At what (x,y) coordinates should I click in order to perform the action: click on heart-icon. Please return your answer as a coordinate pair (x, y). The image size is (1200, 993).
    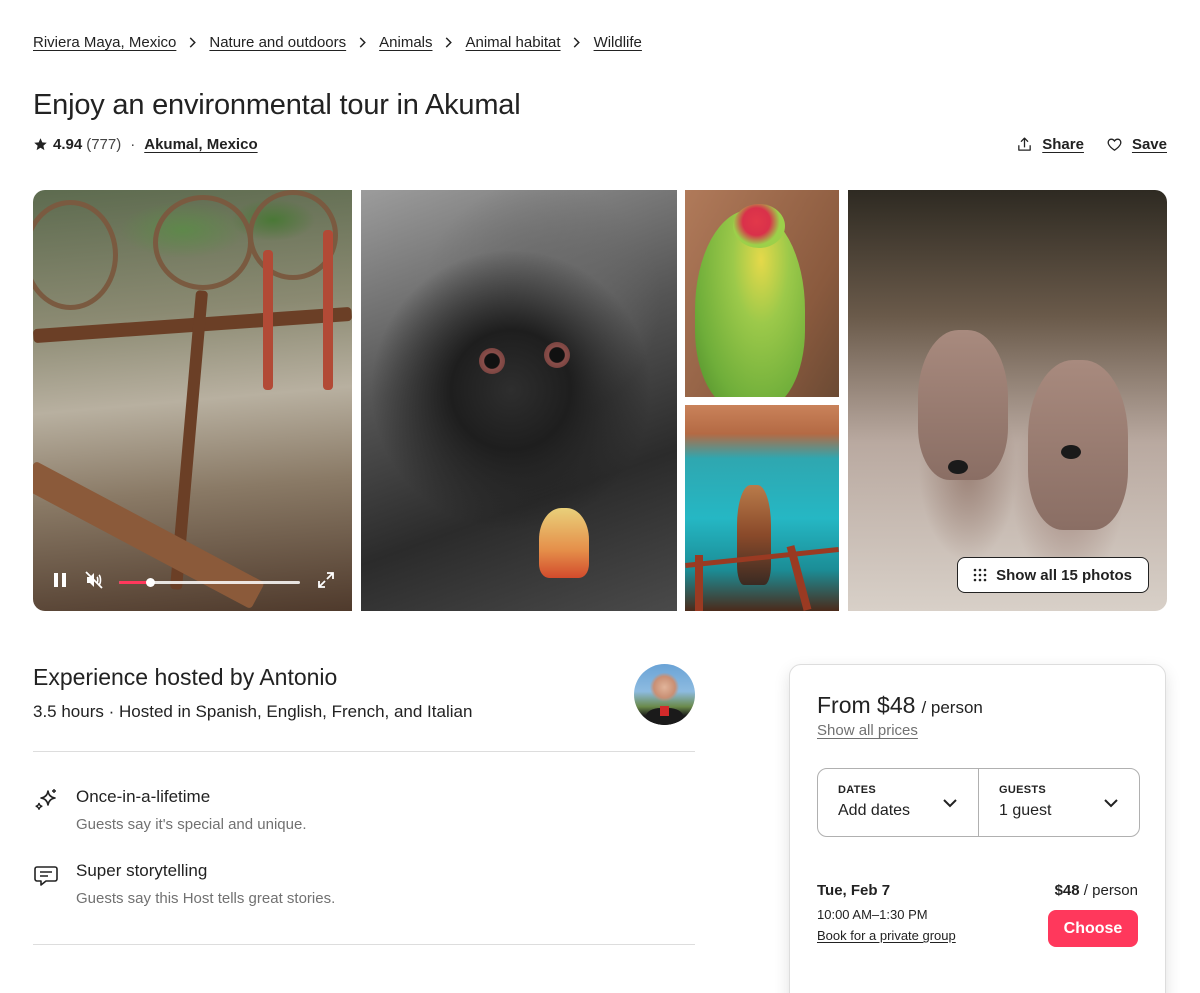
    Looking at the image, I should click on (1114, 144).